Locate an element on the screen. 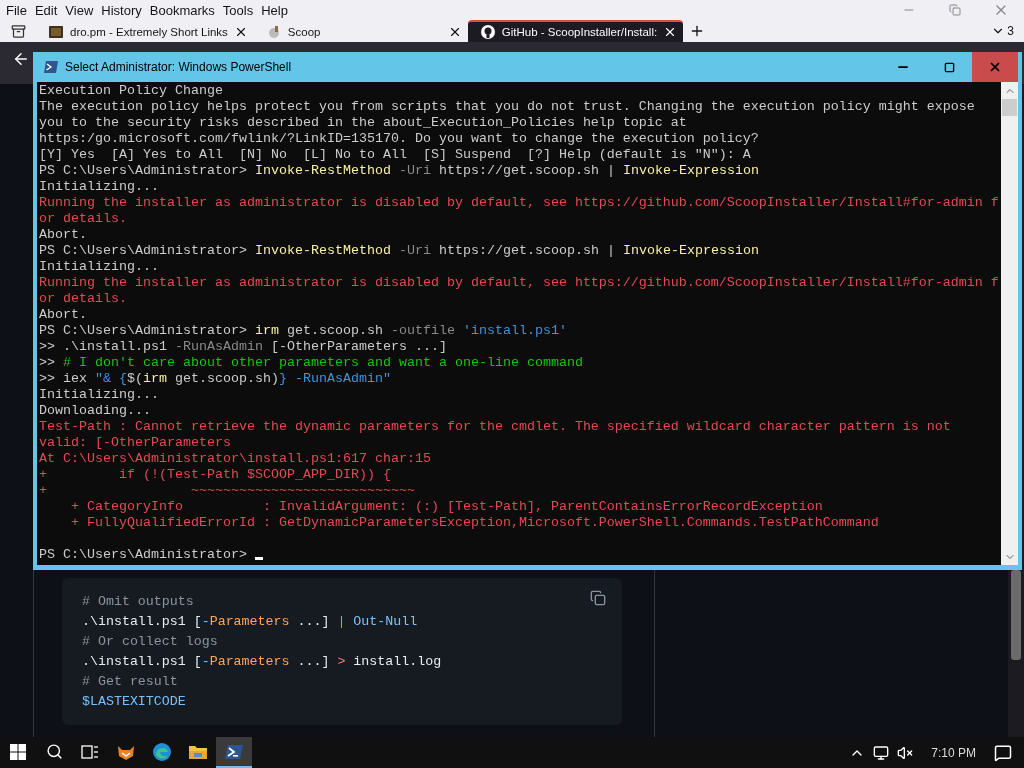 The height and width of the screenshot is (768, 1024). notification-icon is located at coordinates (1003, 752).